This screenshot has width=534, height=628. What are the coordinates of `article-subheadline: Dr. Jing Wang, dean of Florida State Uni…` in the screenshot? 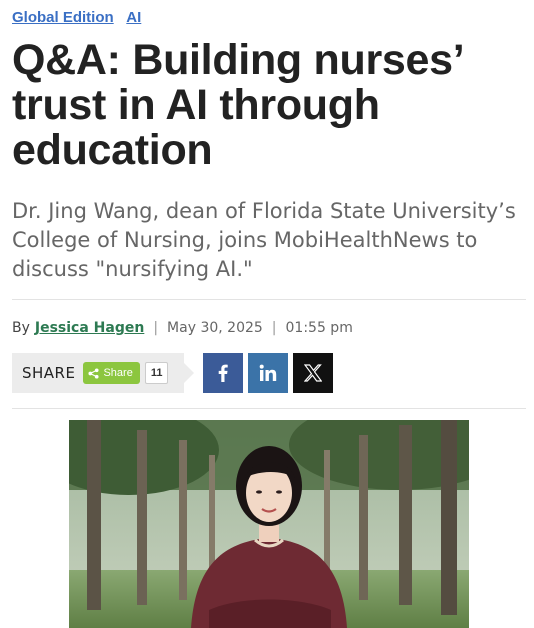 It's located at (264, 240).